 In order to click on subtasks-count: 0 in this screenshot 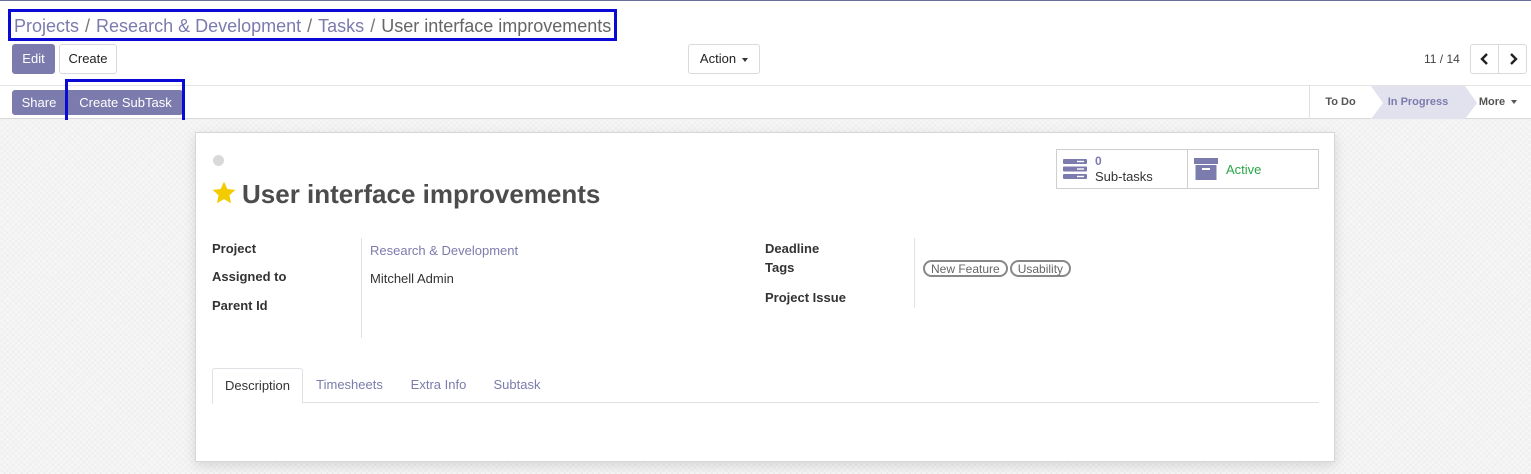, I will do `click(1098, 161)`.